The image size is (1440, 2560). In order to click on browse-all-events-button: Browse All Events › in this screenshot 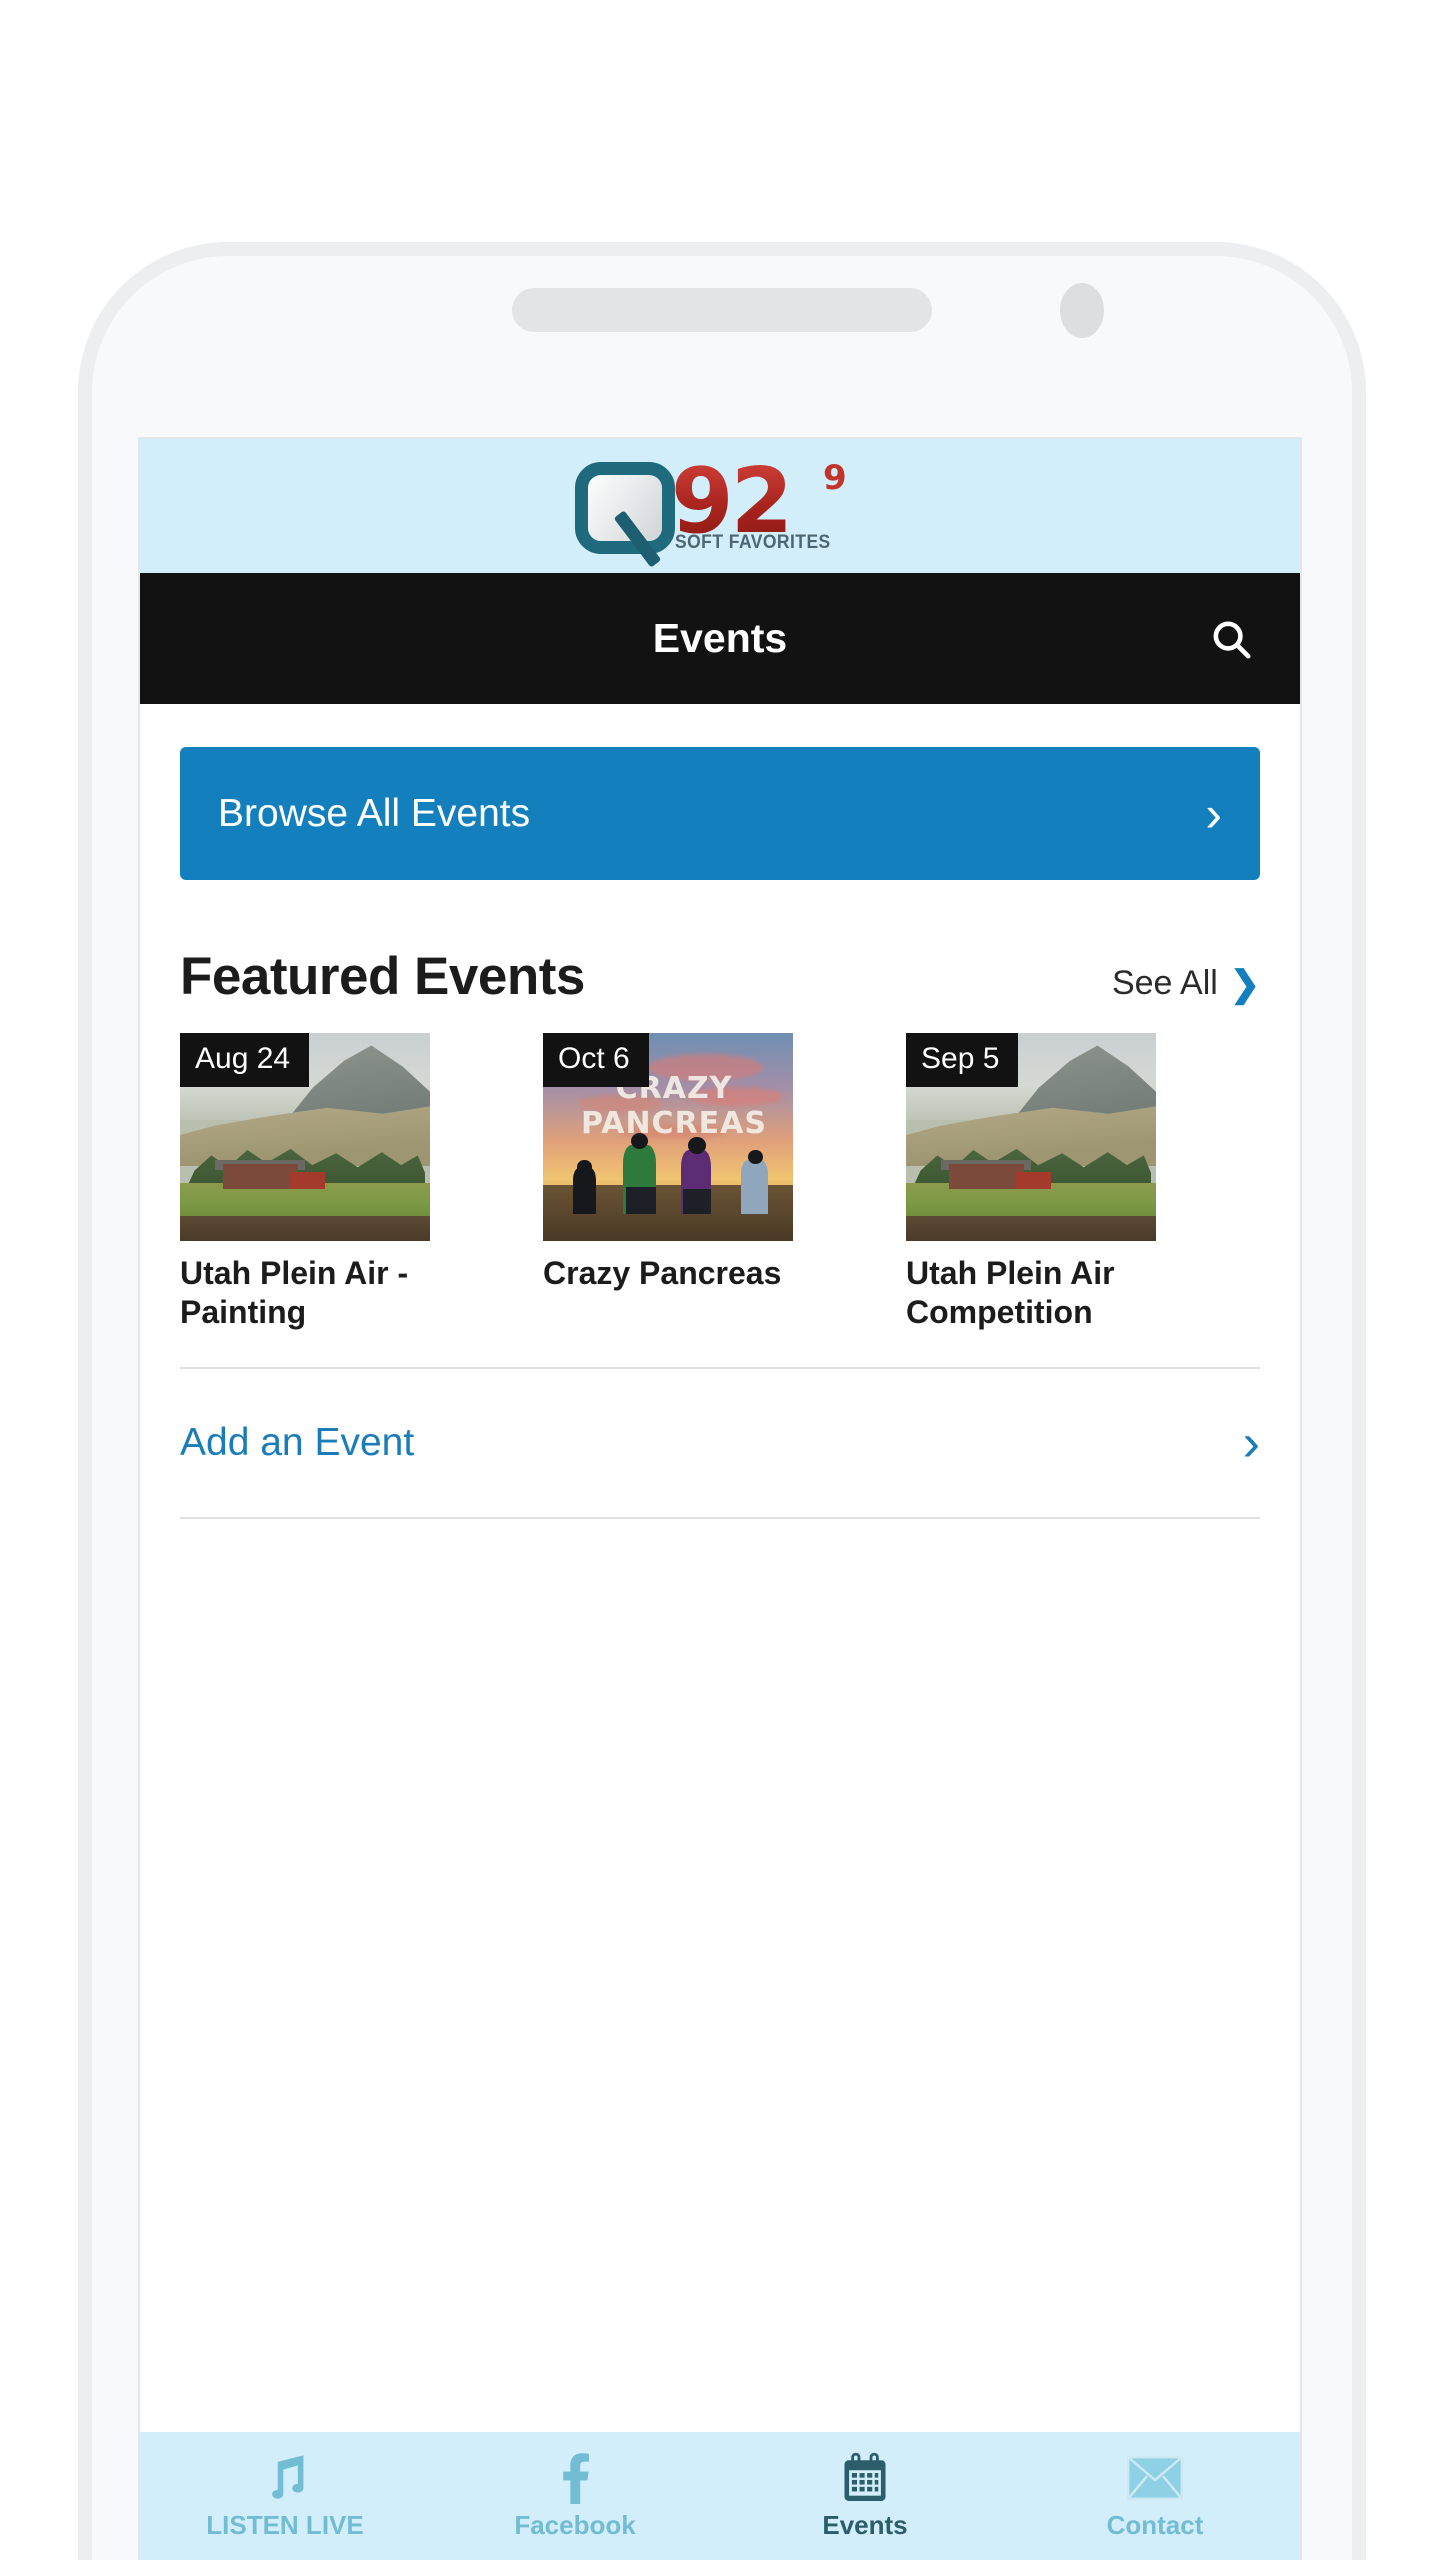, I will do `click(720, 813)`.